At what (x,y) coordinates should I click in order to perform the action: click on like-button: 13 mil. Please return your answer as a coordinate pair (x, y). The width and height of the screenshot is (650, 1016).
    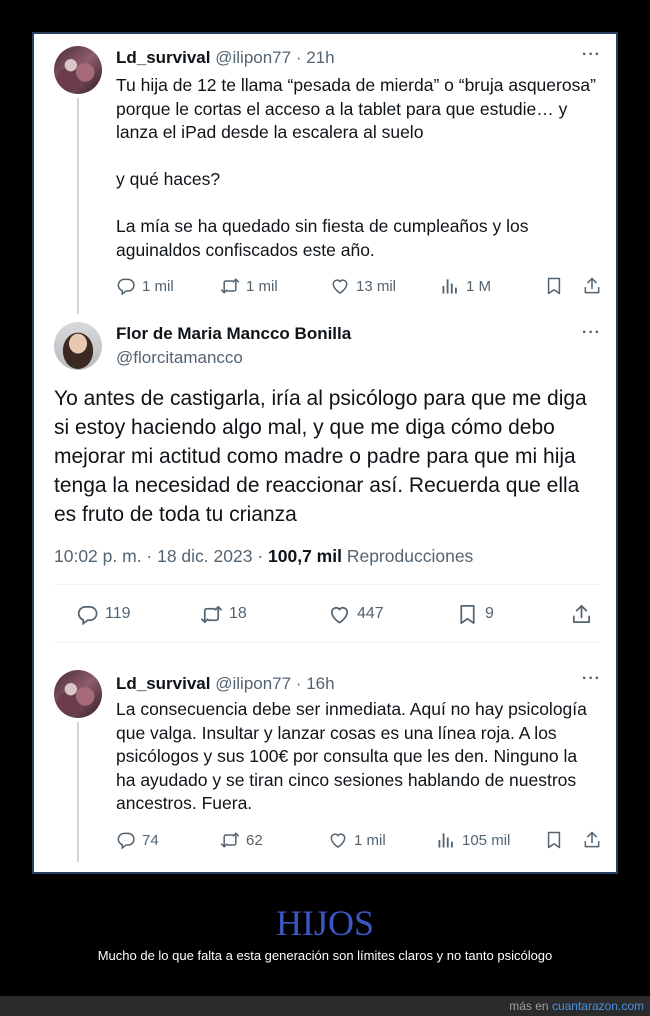
    Looking at the image, I should click on (363, 286).